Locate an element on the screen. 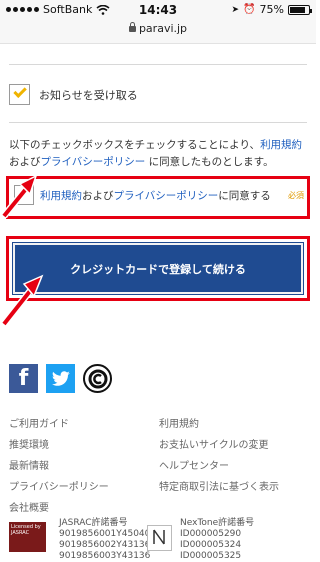  footer-link-guide: ご利用ガイド is located at coordinates (39, 422).